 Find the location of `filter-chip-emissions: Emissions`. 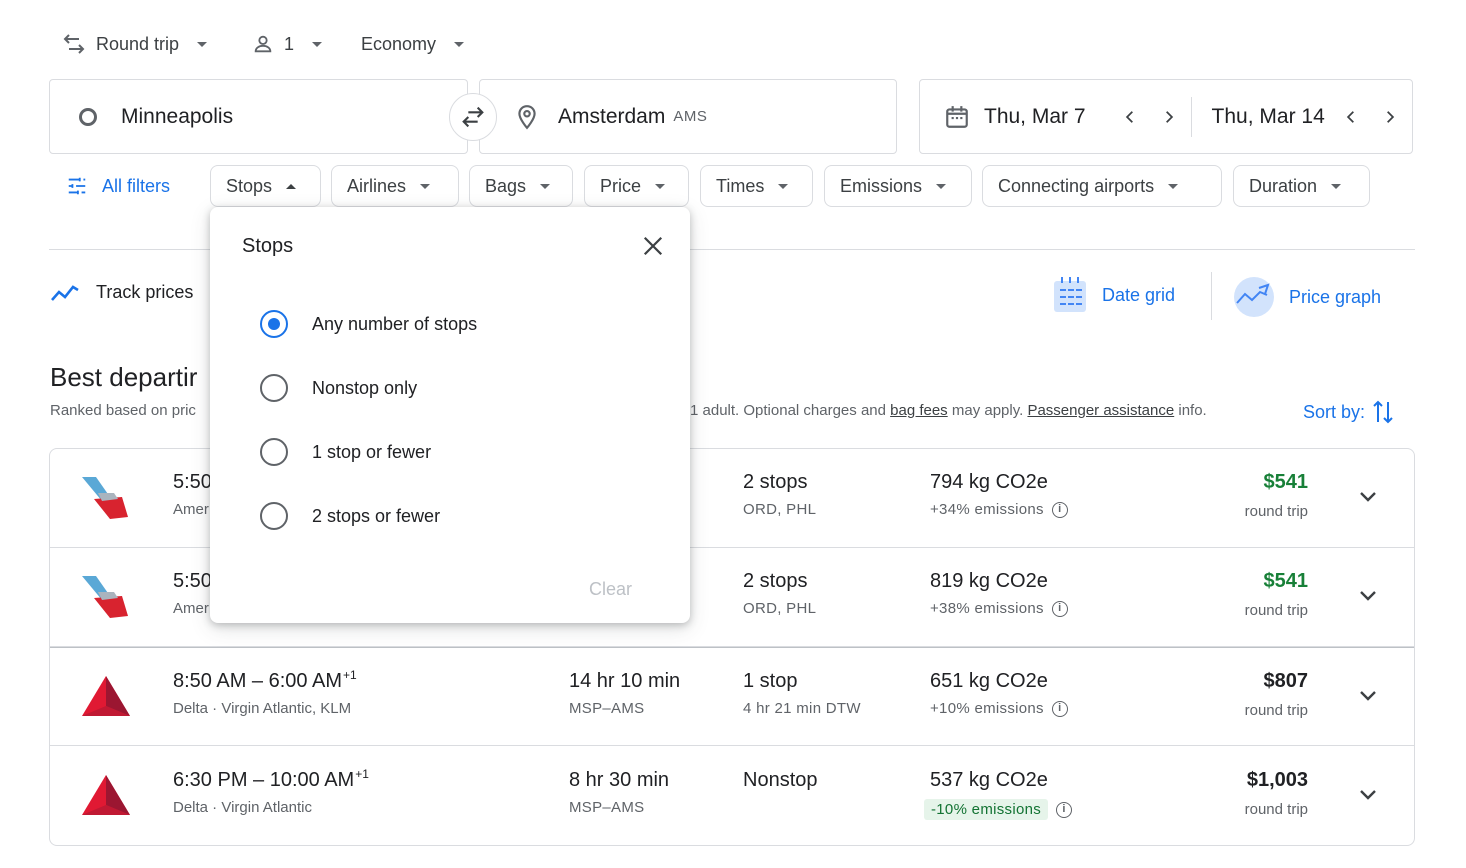

filter-chip-emissions: Emissions is located at coordinates (898, 186).